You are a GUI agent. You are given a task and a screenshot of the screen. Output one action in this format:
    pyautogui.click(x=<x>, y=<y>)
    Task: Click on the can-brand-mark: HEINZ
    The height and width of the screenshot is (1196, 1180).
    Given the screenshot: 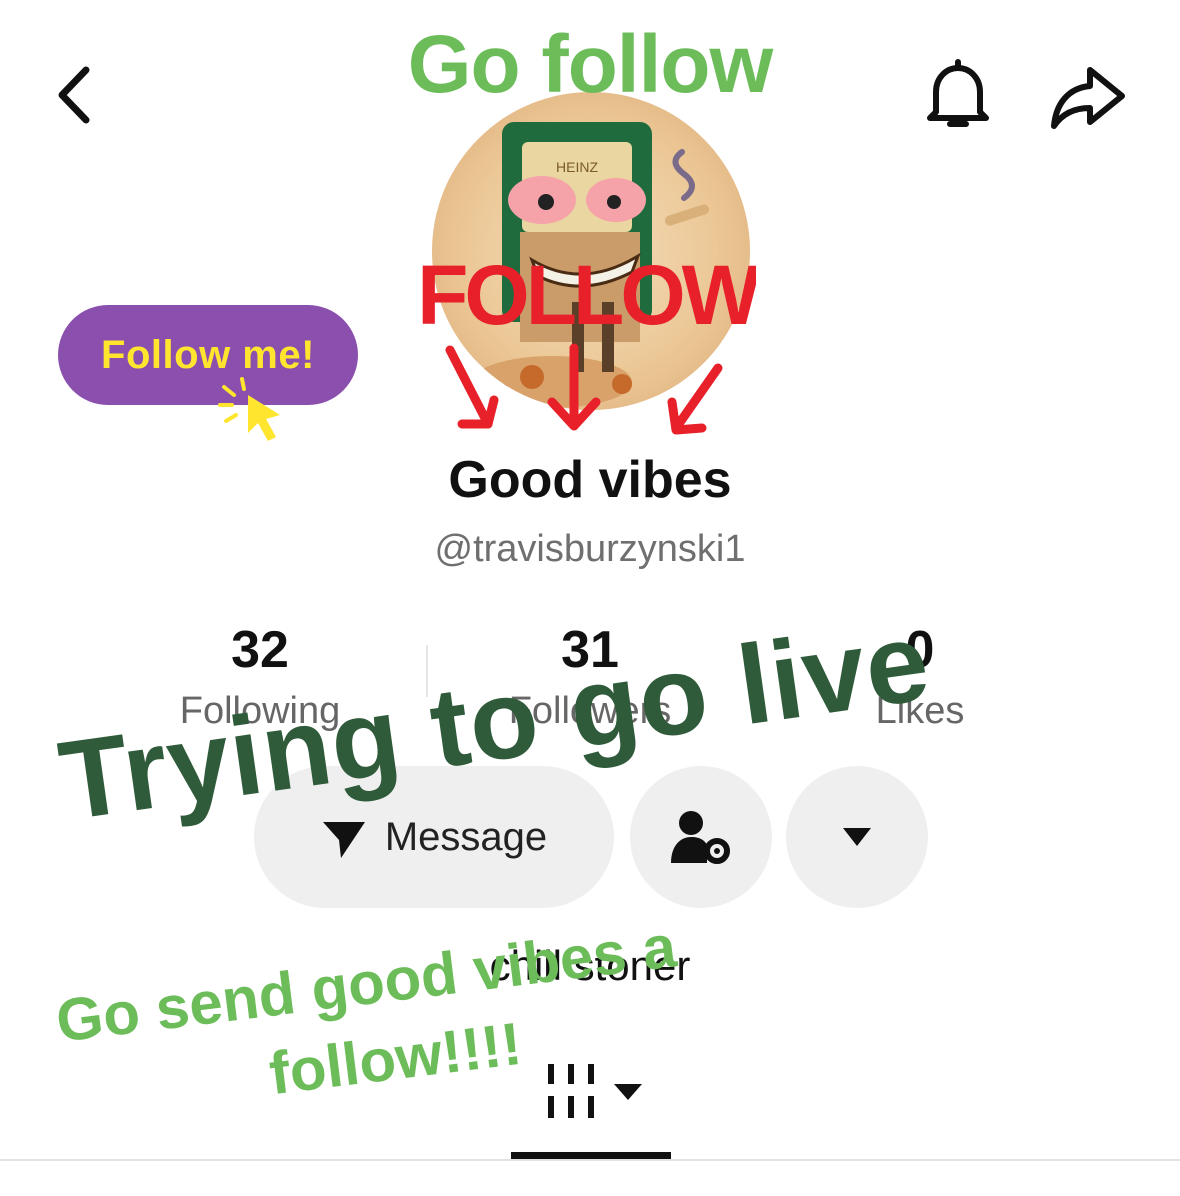 What is the action you would take?
    pyautogui.click(x=577, y=167)
    